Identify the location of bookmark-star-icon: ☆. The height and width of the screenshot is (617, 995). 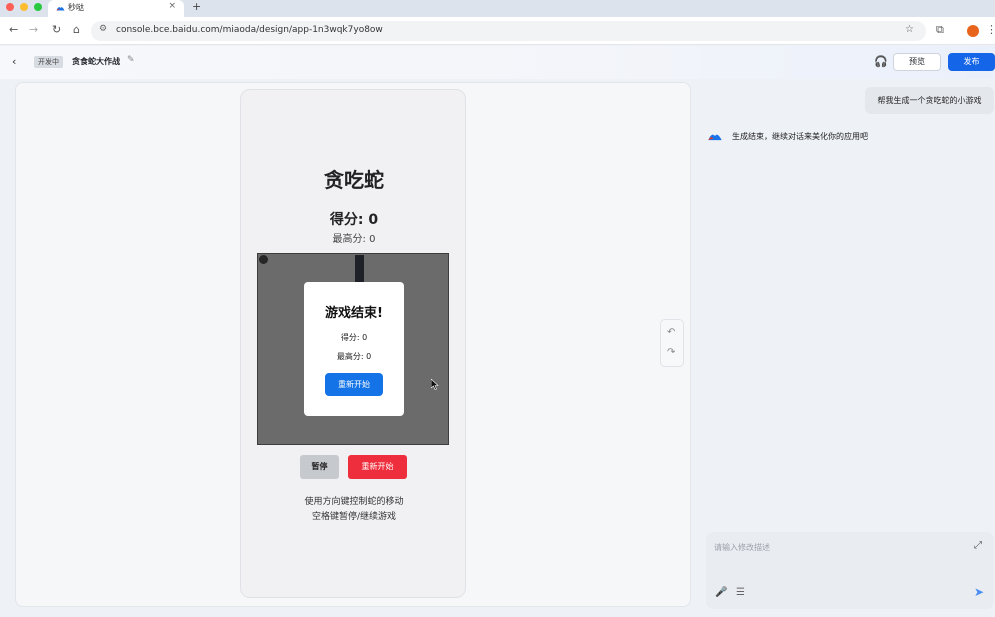
(909, 29).